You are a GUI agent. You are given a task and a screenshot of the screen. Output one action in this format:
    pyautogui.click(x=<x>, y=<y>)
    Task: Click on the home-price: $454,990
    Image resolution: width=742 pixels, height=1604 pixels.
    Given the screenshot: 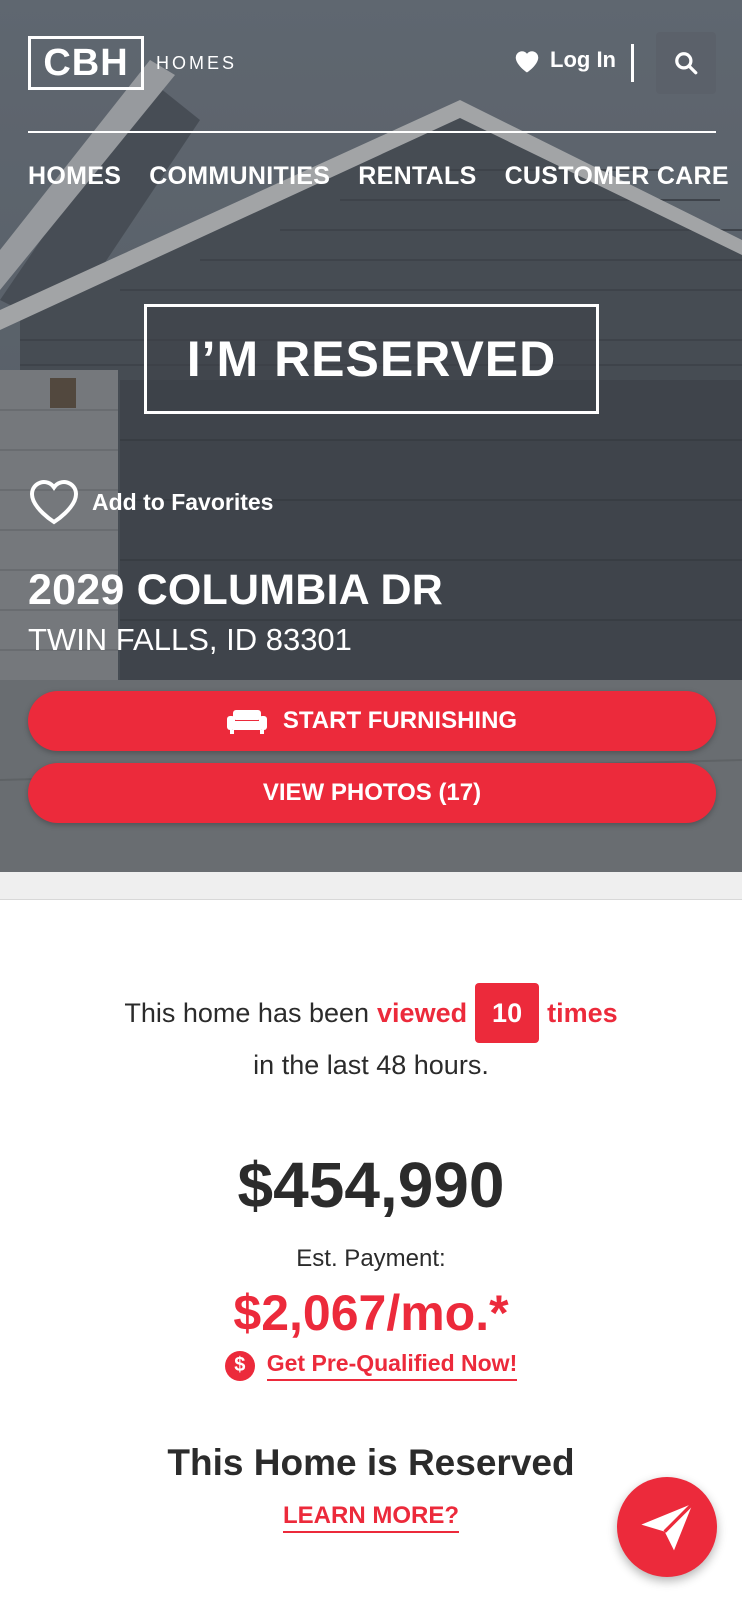 What is the action you would take?
    pyautogui.click(x=371, y=1185)
    